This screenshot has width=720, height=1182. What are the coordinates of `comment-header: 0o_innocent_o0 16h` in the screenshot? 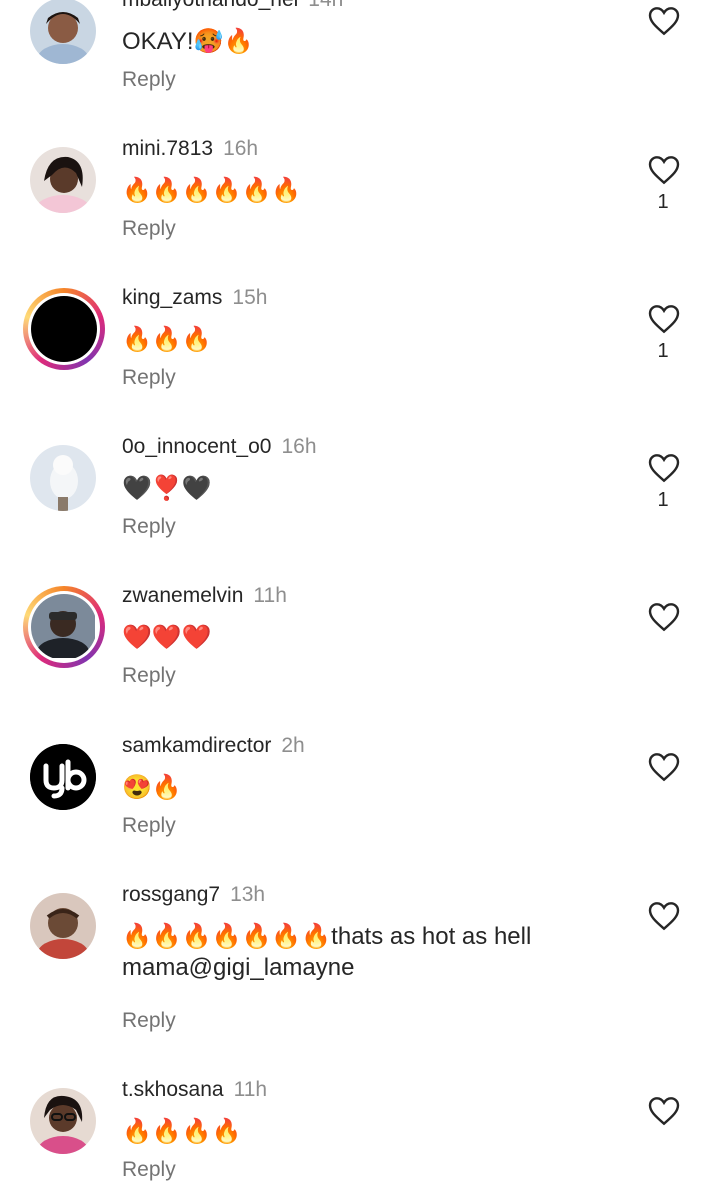 It's located at (219, 447).